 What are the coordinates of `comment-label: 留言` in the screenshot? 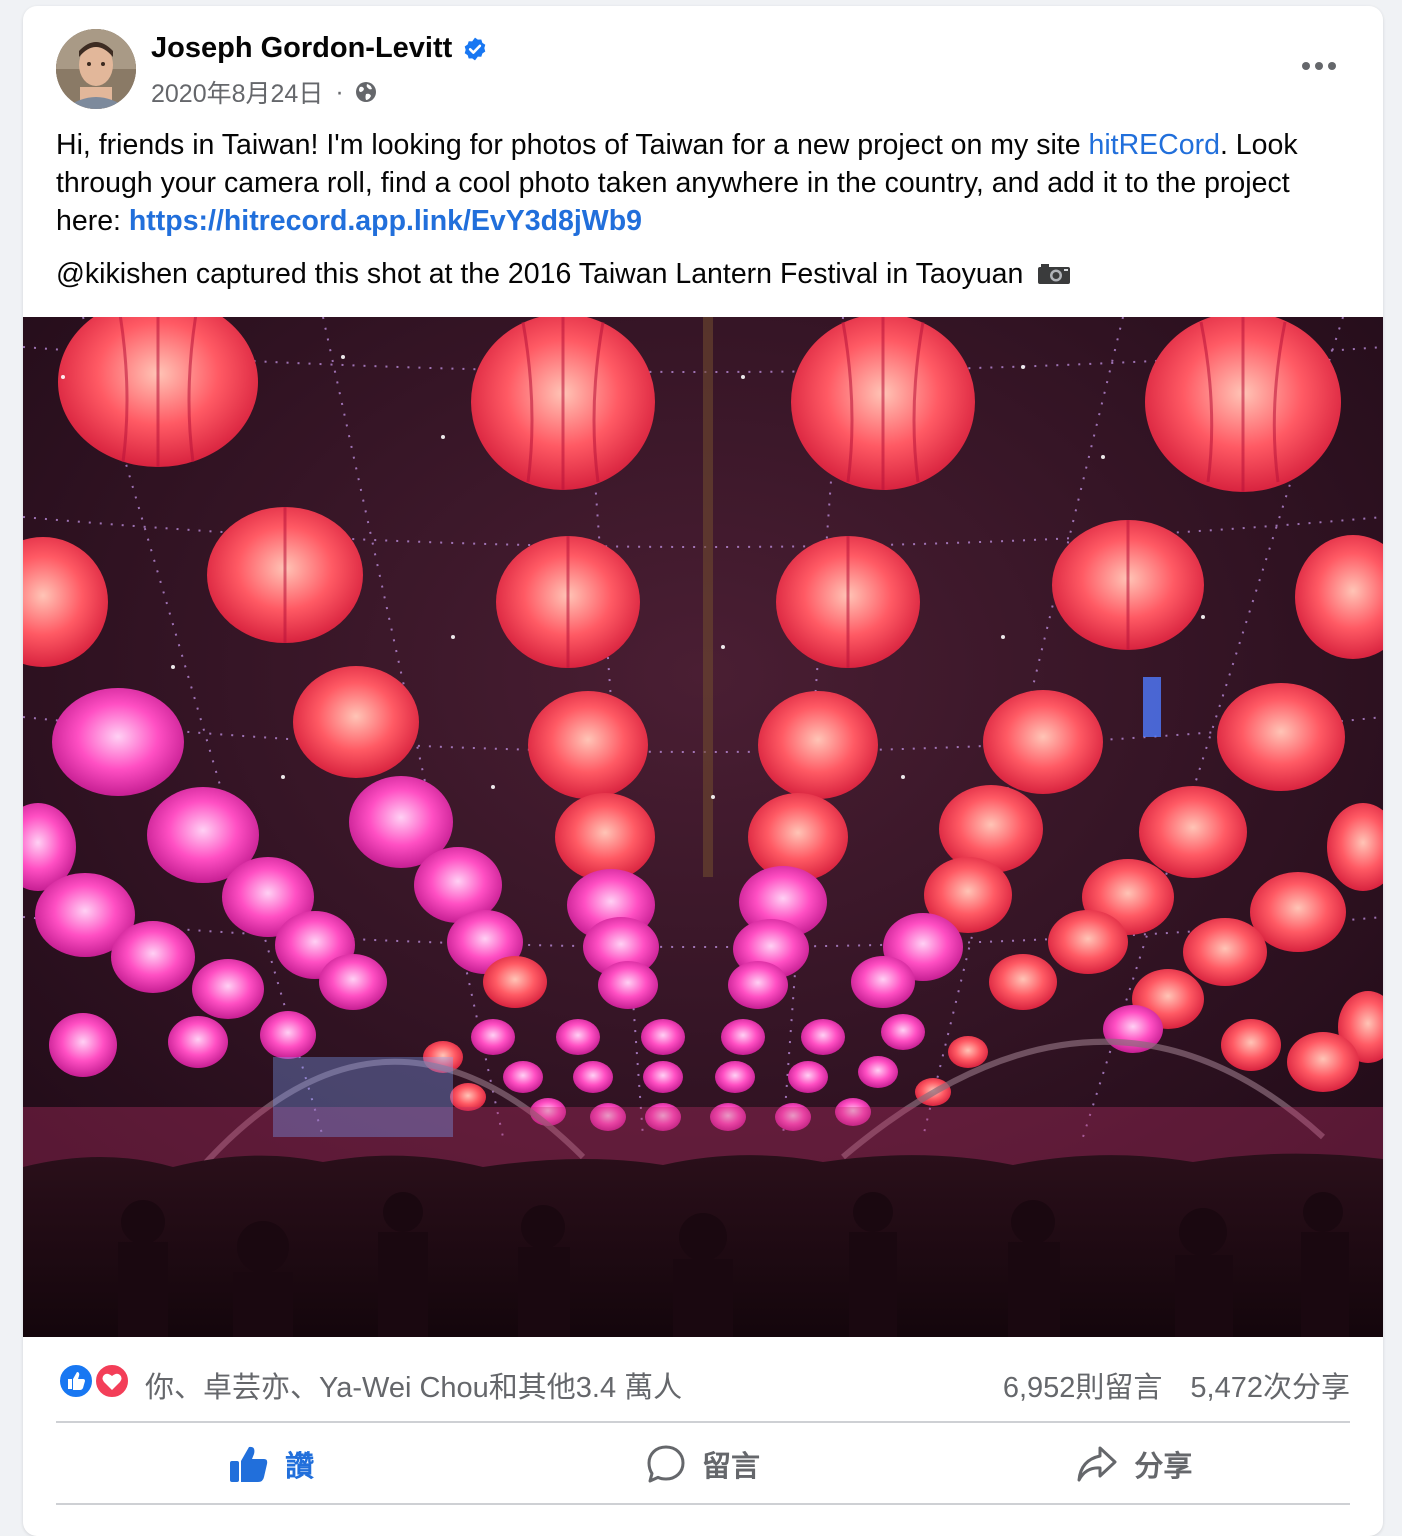 It's located at (730, 1467).